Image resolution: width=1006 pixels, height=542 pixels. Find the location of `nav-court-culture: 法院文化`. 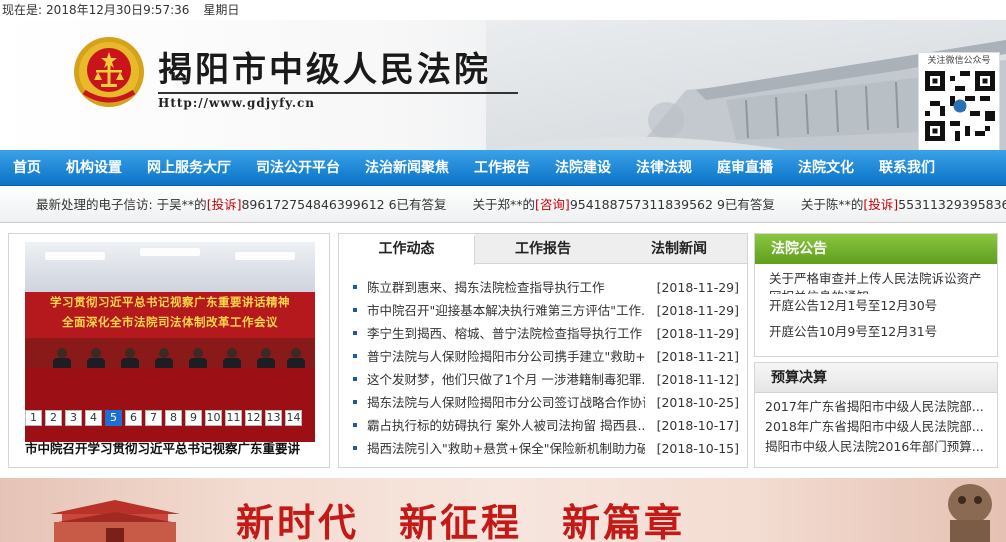

nav-court-culture: 法院文化 is located at coordinates (825, 168).